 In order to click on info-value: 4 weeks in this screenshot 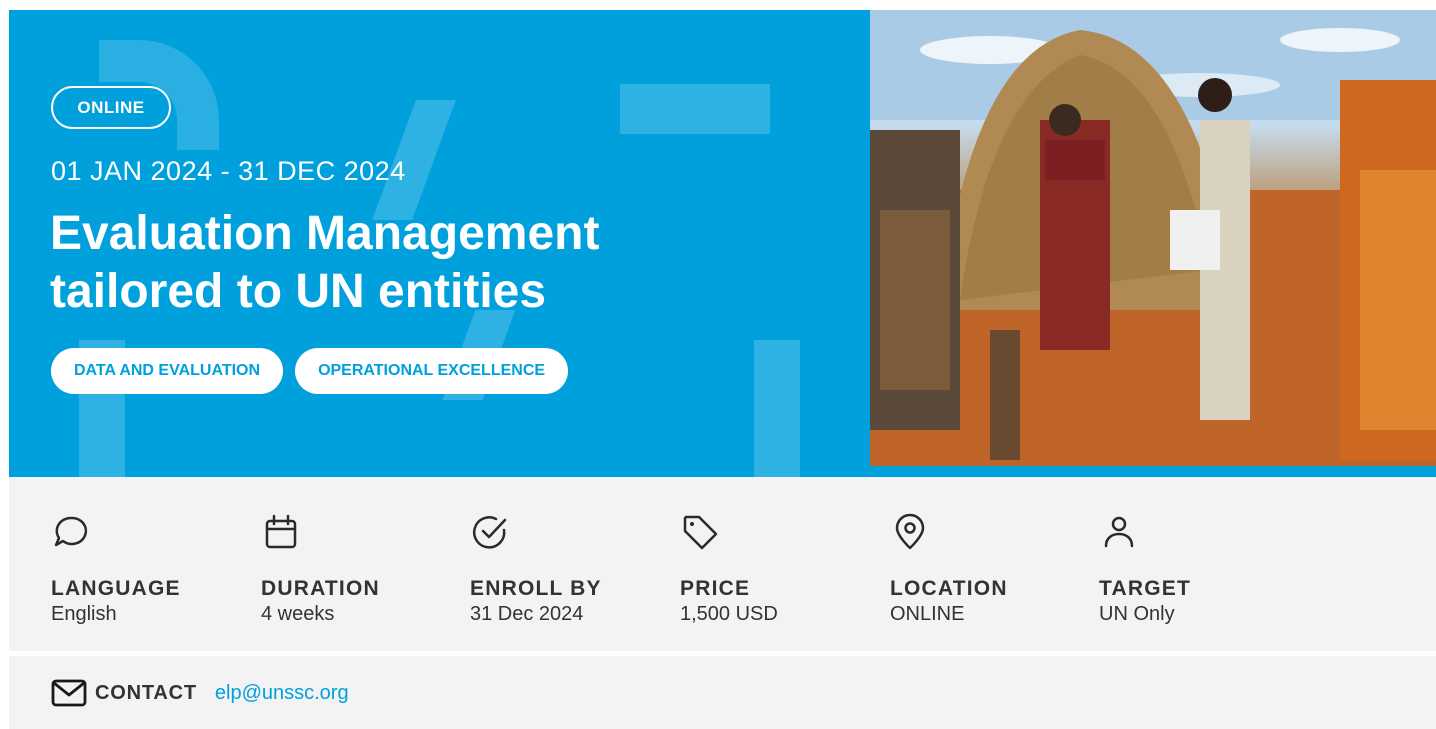, I will do `click(298, 614)`.